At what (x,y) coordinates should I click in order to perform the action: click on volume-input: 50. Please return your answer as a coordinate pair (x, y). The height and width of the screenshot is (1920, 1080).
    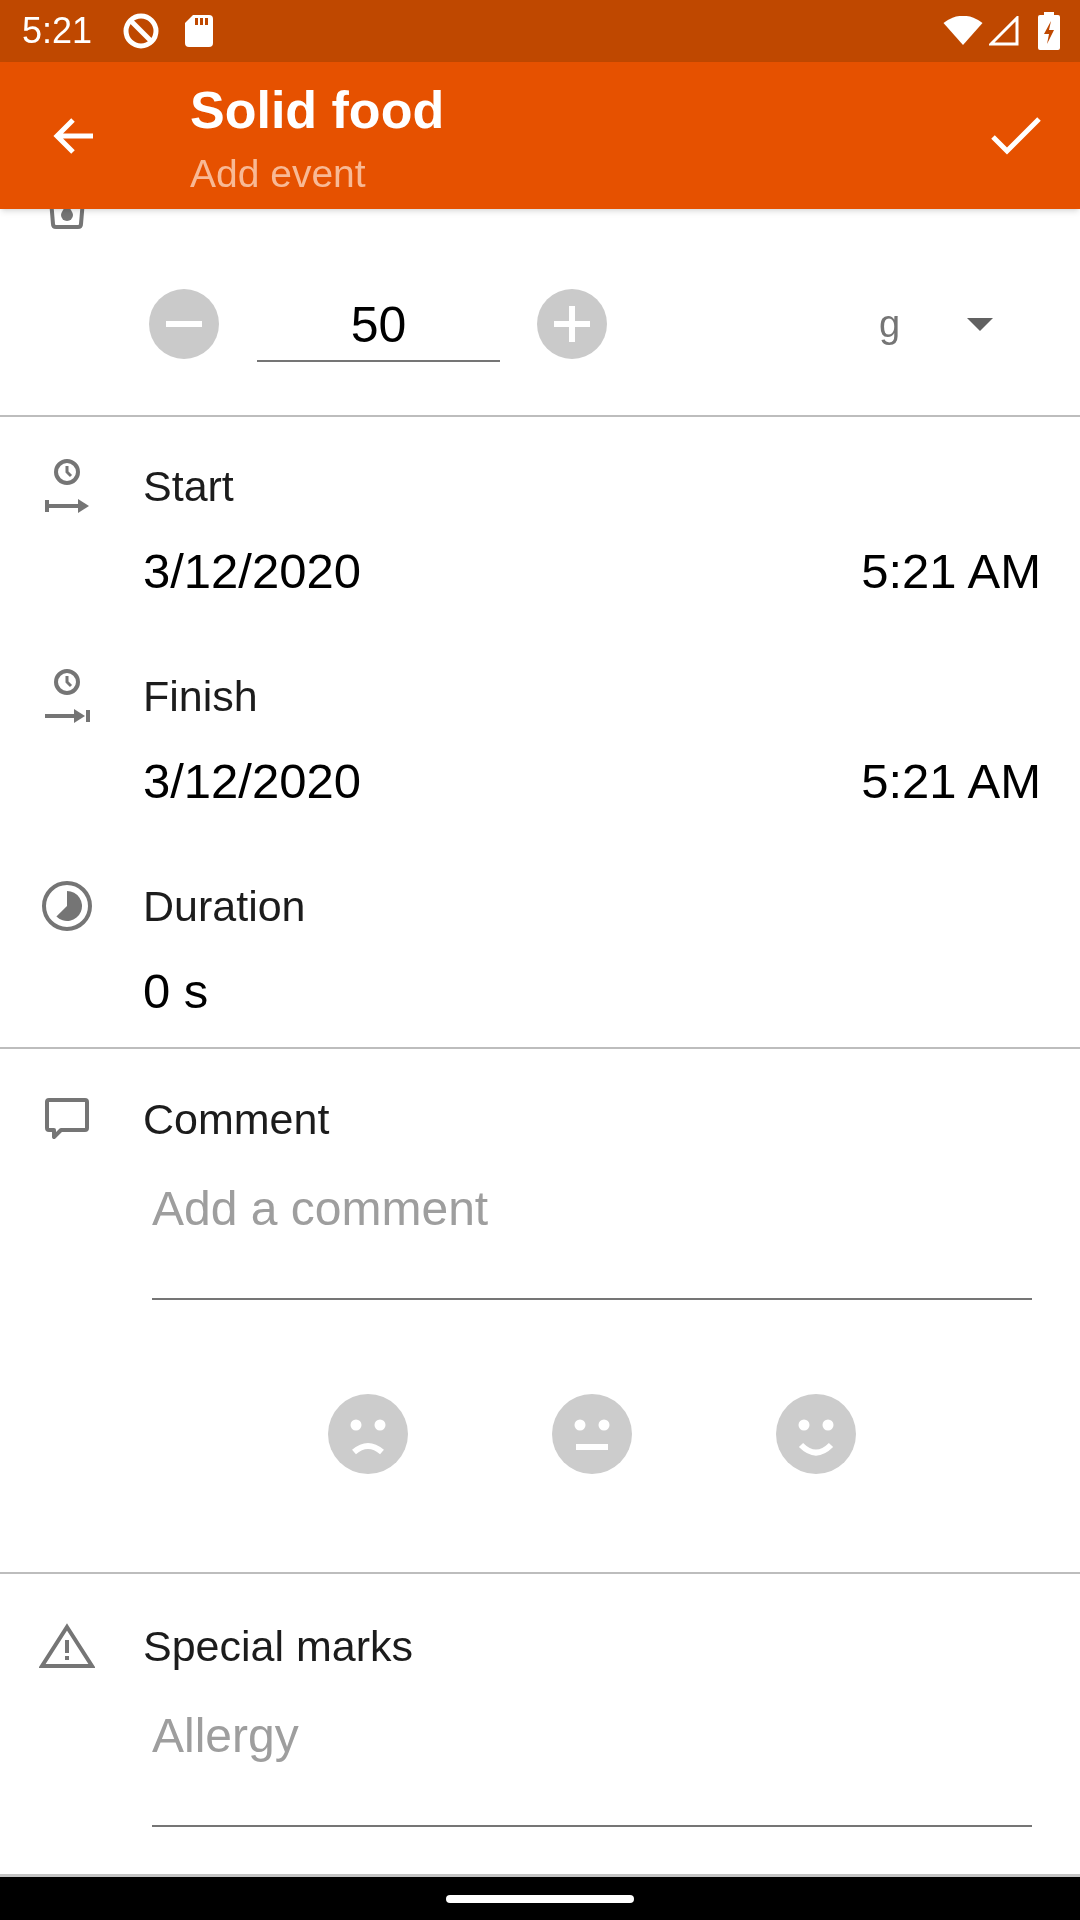
    Looking at the image, I should click on (378, 324).